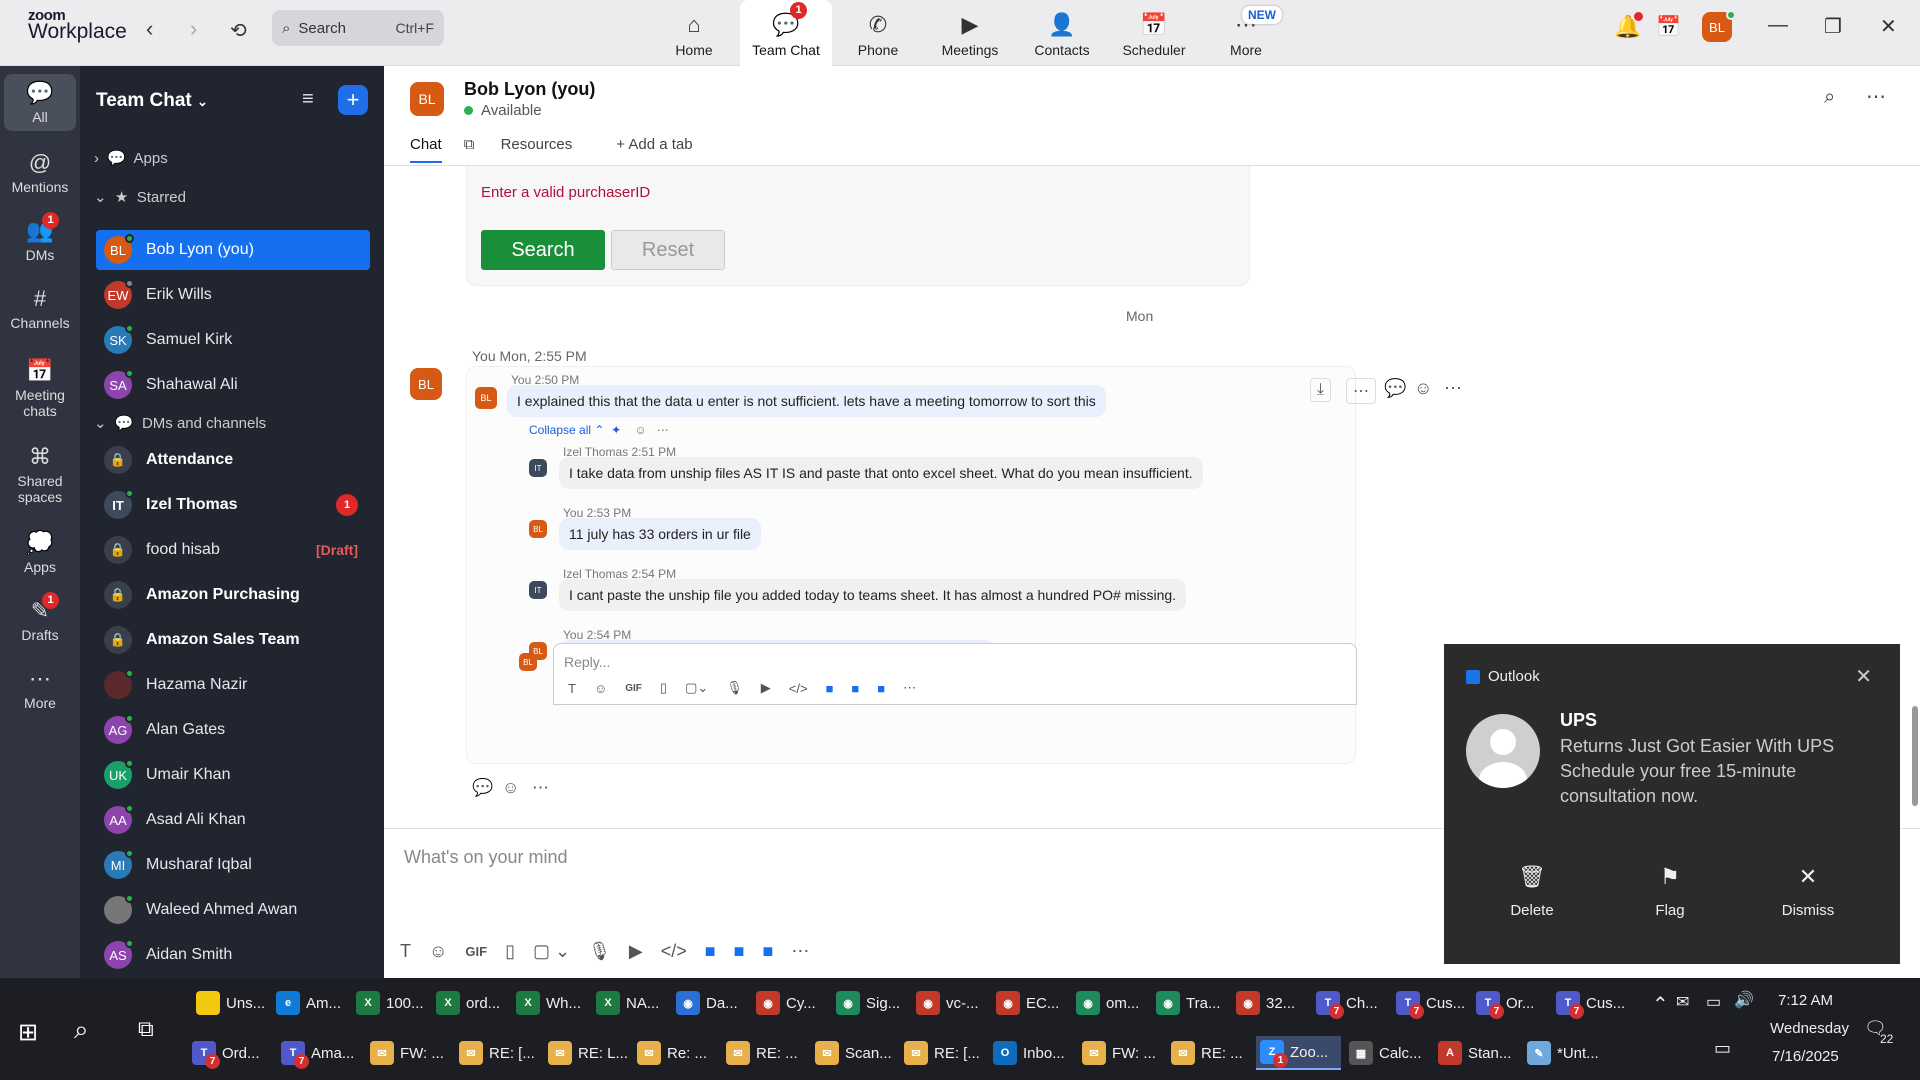  I want to click on tab-contacts: 👤 Contacts, so click(1062, 33).